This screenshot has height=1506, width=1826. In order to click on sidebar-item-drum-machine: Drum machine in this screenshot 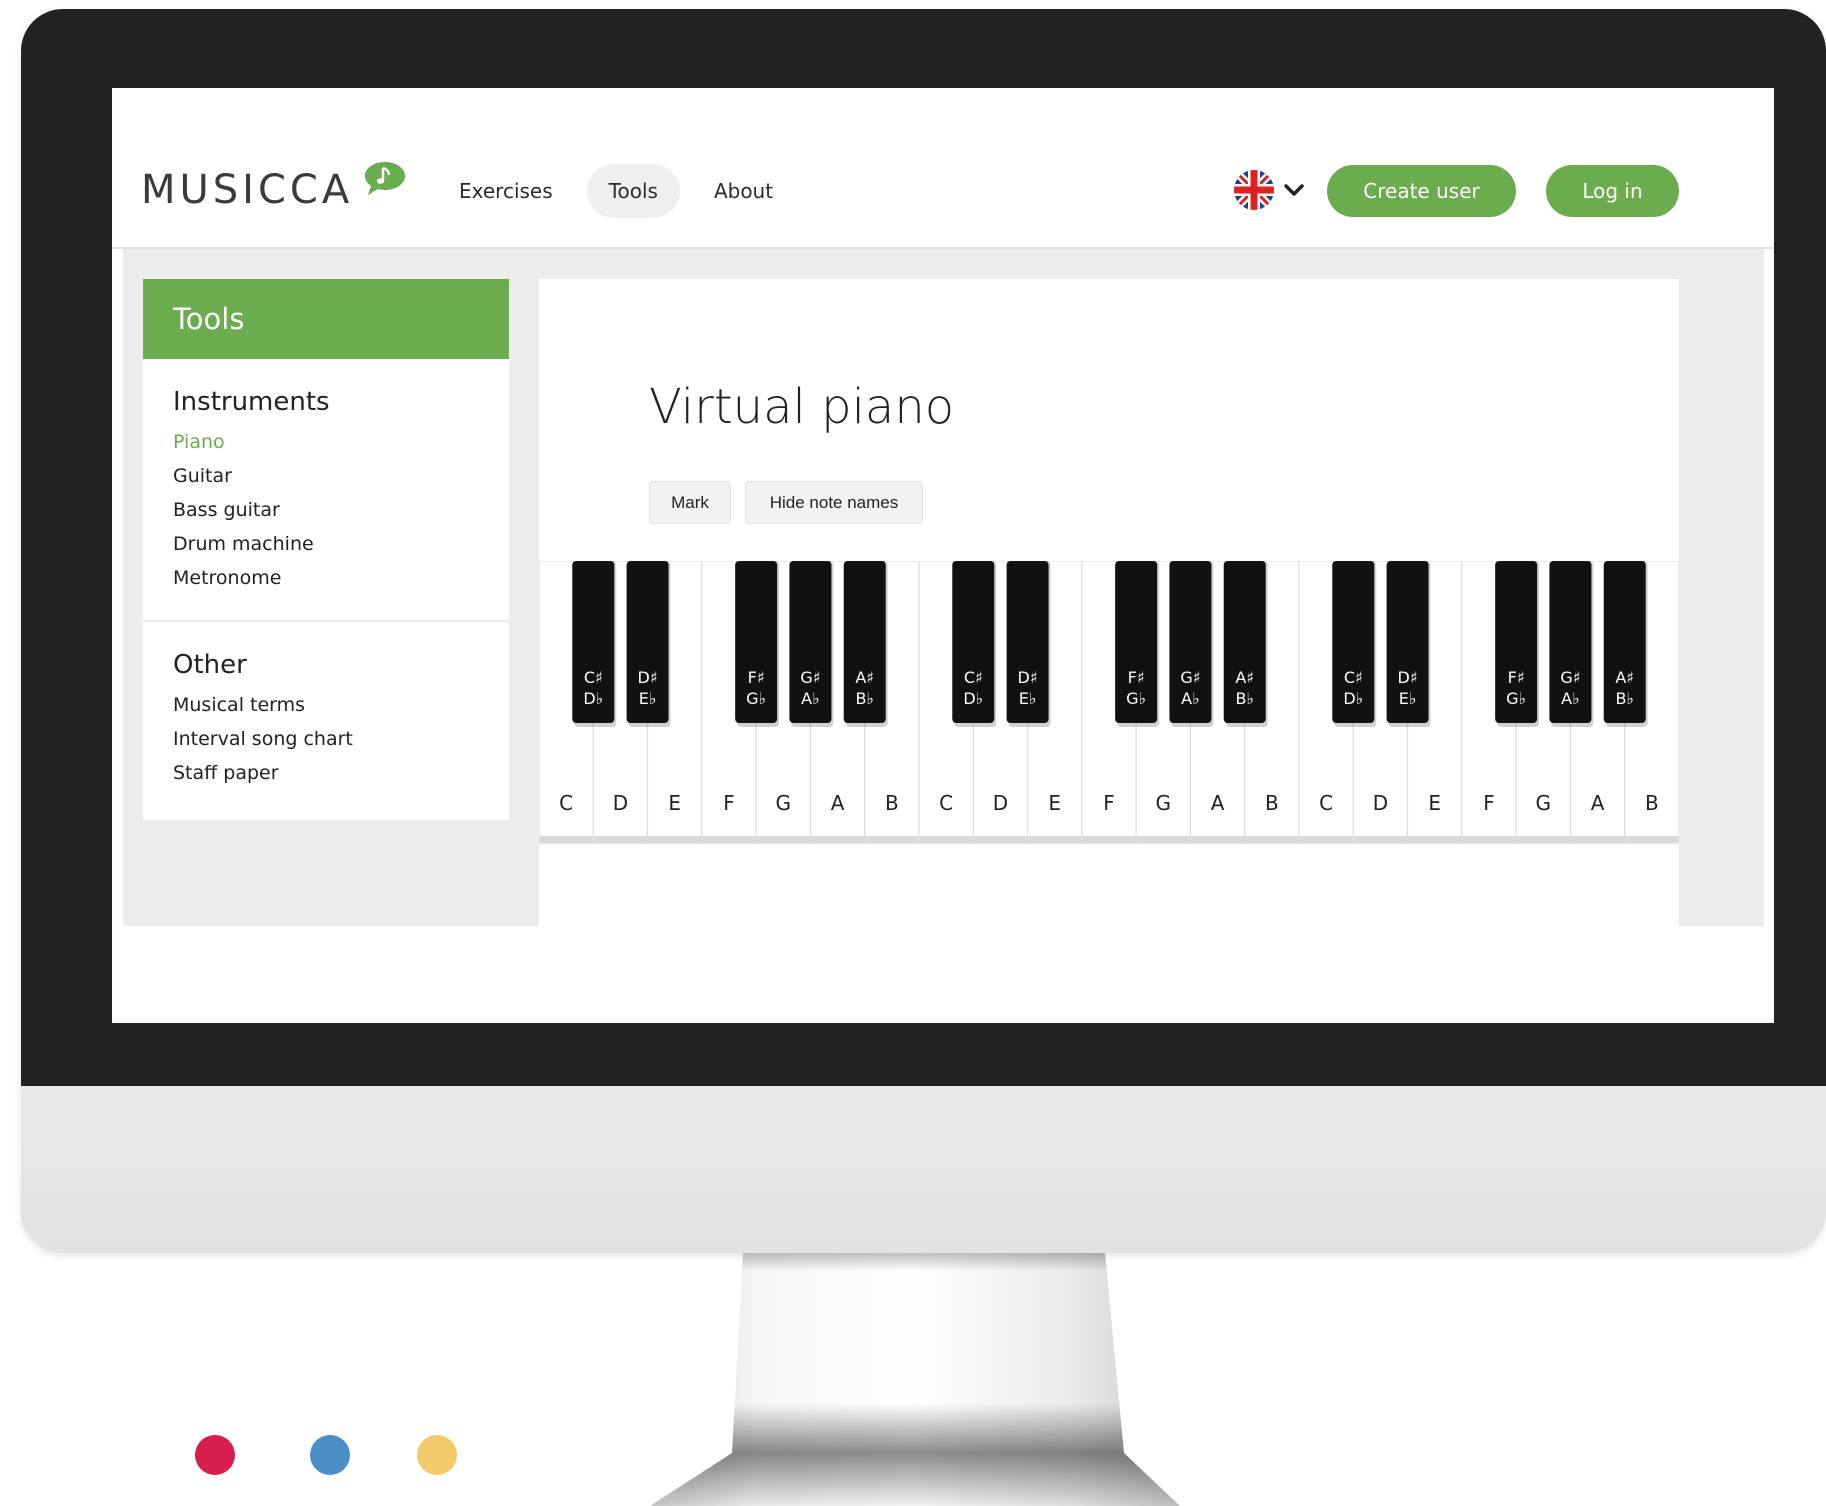, I will do `click(326, 544)`.